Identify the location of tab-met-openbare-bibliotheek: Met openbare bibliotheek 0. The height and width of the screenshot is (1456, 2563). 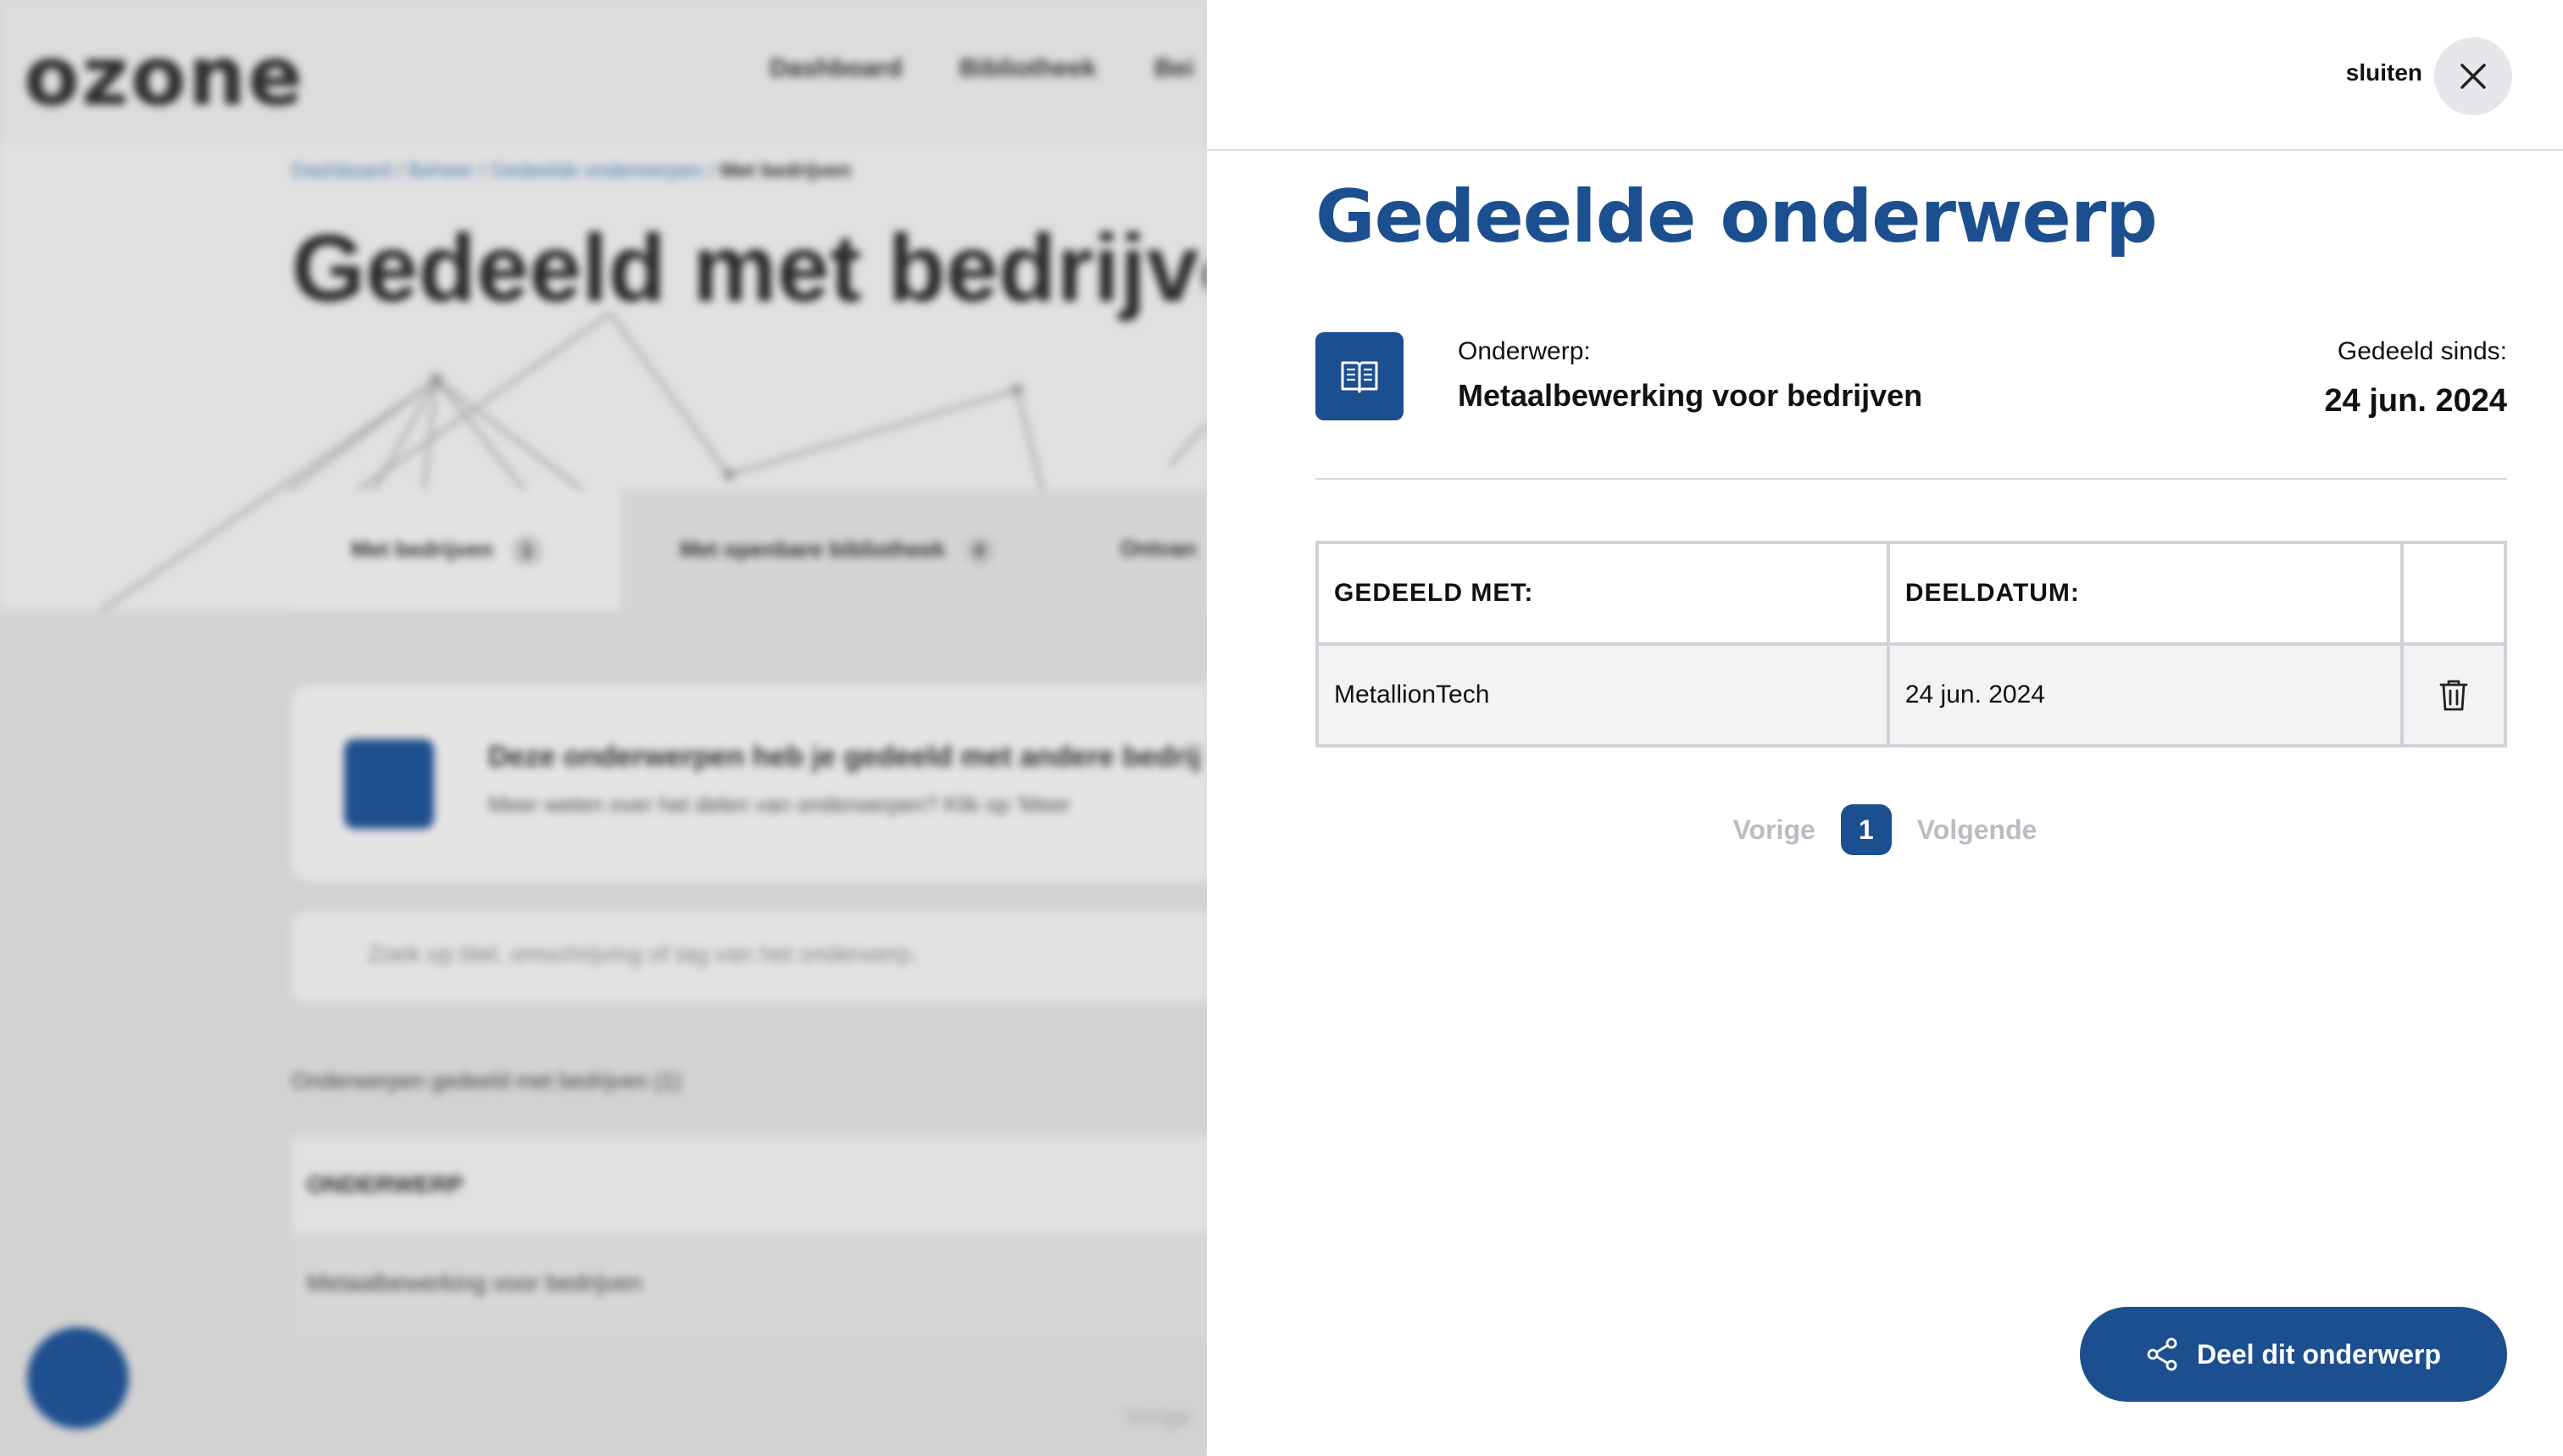
(842, 550).